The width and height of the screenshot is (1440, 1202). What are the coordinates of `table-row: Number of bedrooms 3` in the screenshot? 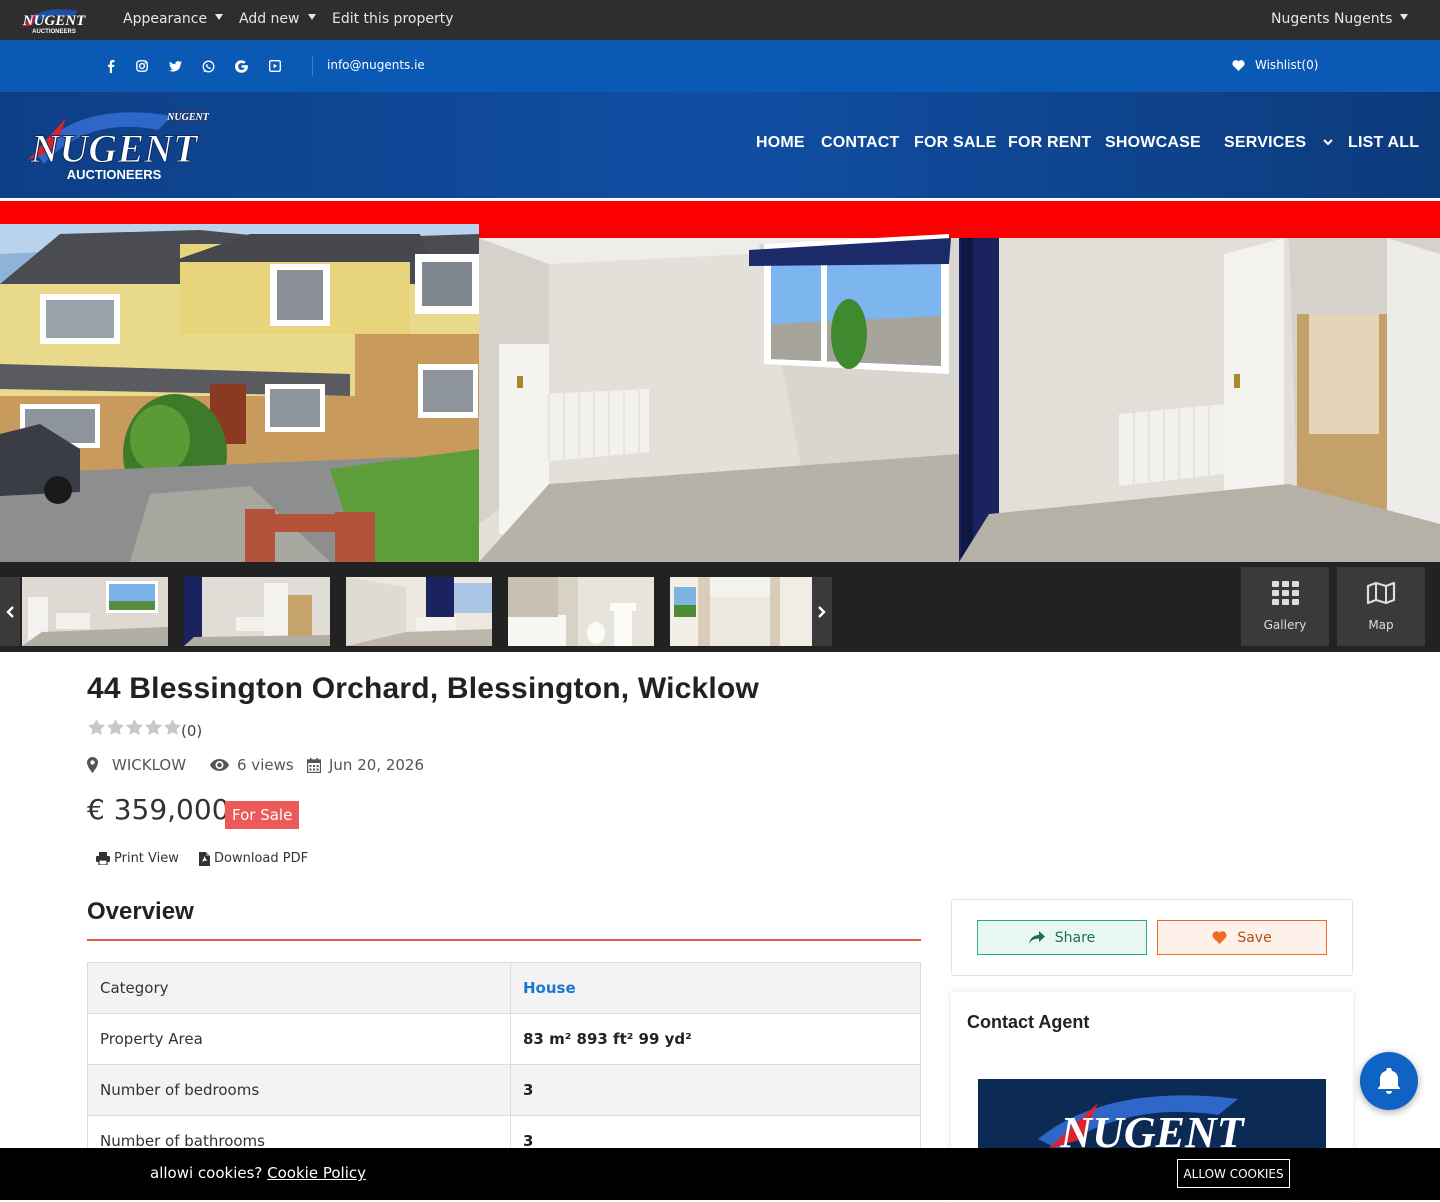 It's located at (504, 1090).